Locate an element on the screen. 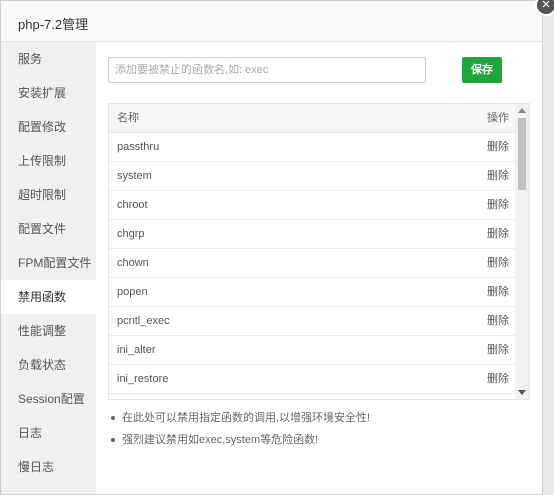 The width and height of the screenshot is (554, 495). table-row: chroot 删除 is located at coordinates (312, 205).